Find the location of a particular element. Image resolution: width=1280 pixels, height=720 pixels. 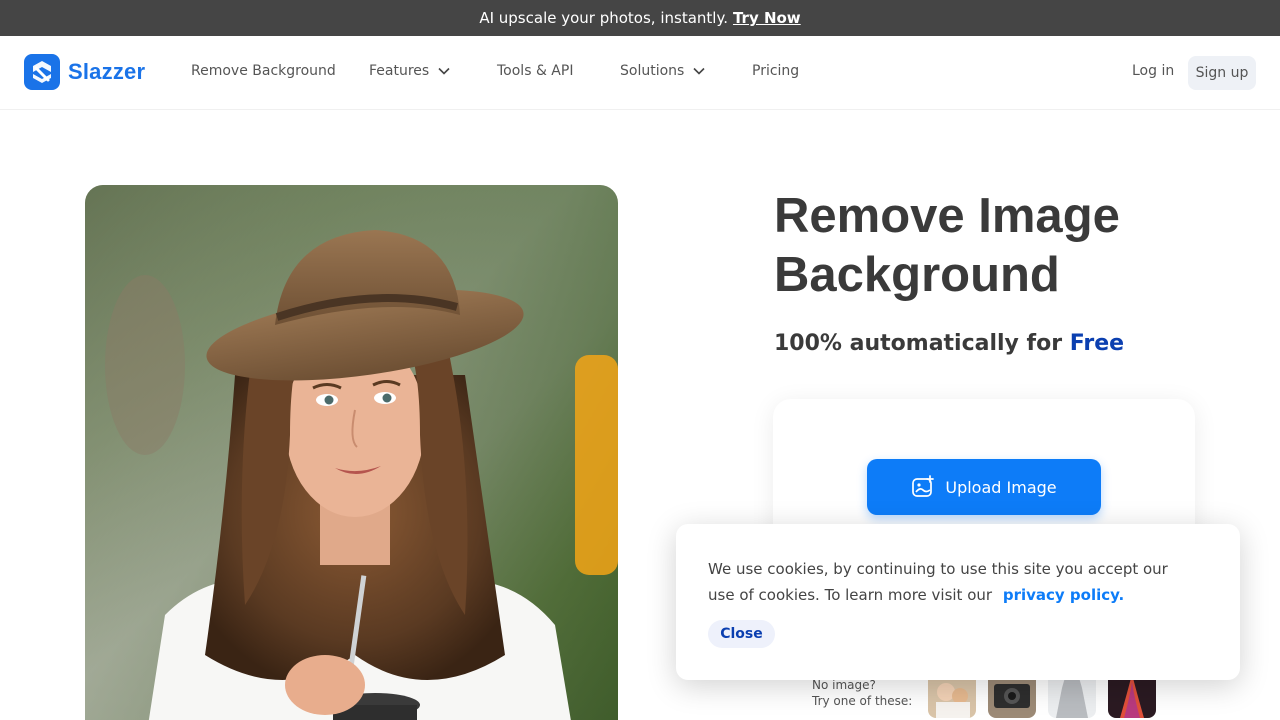

nav-remove-background: Remove Background is located at coordinates (263, 71).